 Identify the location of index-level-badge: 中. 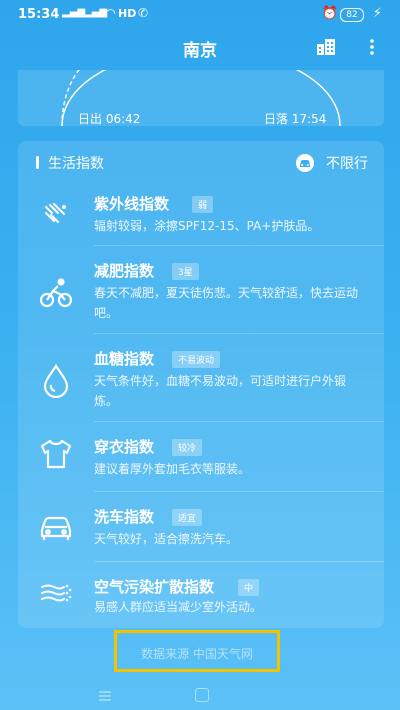
(249, 587).